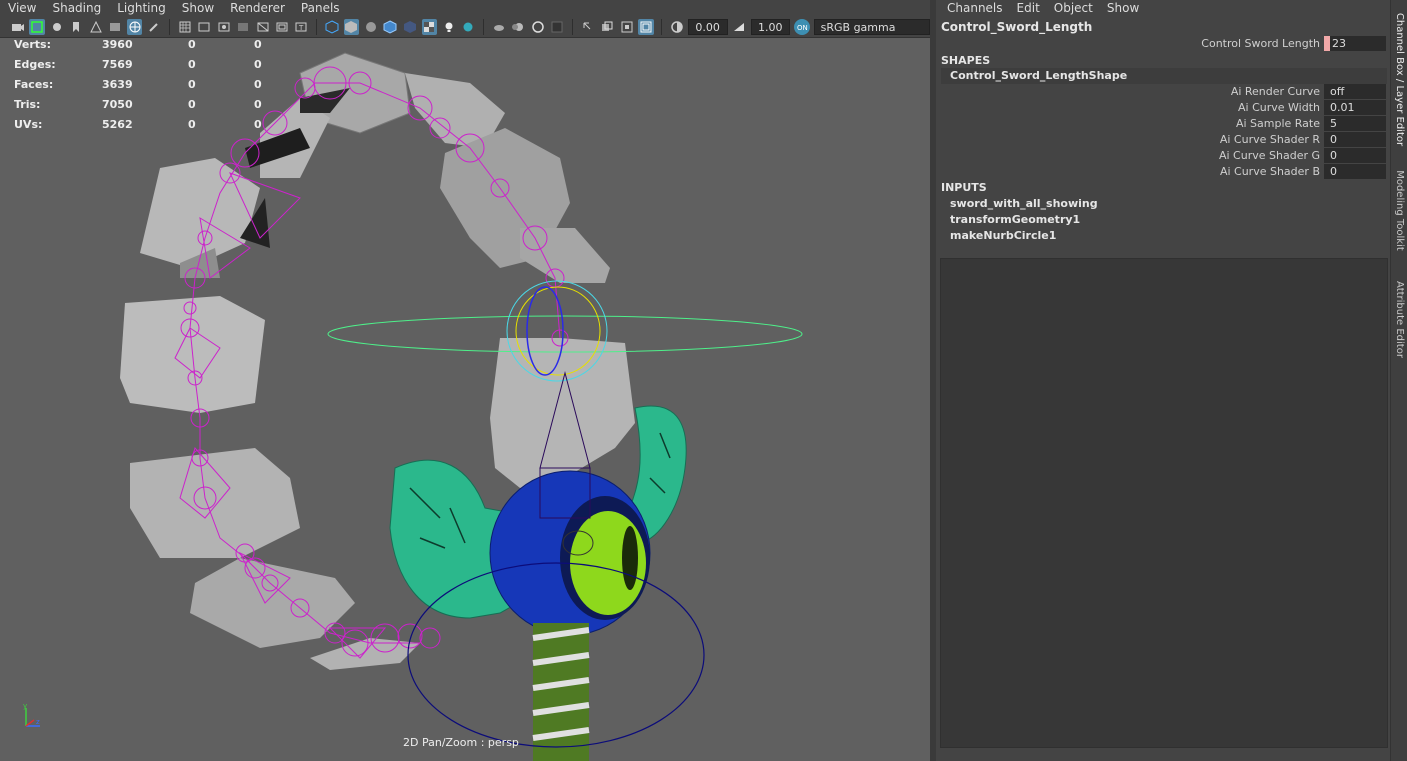  I want to click on bookmark-camera-icon, so click(56, 27).